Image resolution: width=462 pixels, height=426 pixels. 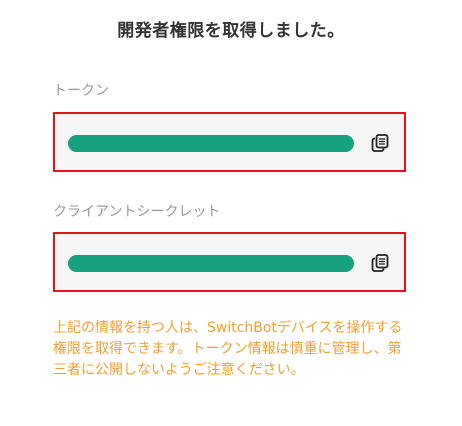 What do you see at coordinates (231, 31) in the screenshot?
I see `page-title: 開発者権限を取得しました。` at bounding box center [231, 31].